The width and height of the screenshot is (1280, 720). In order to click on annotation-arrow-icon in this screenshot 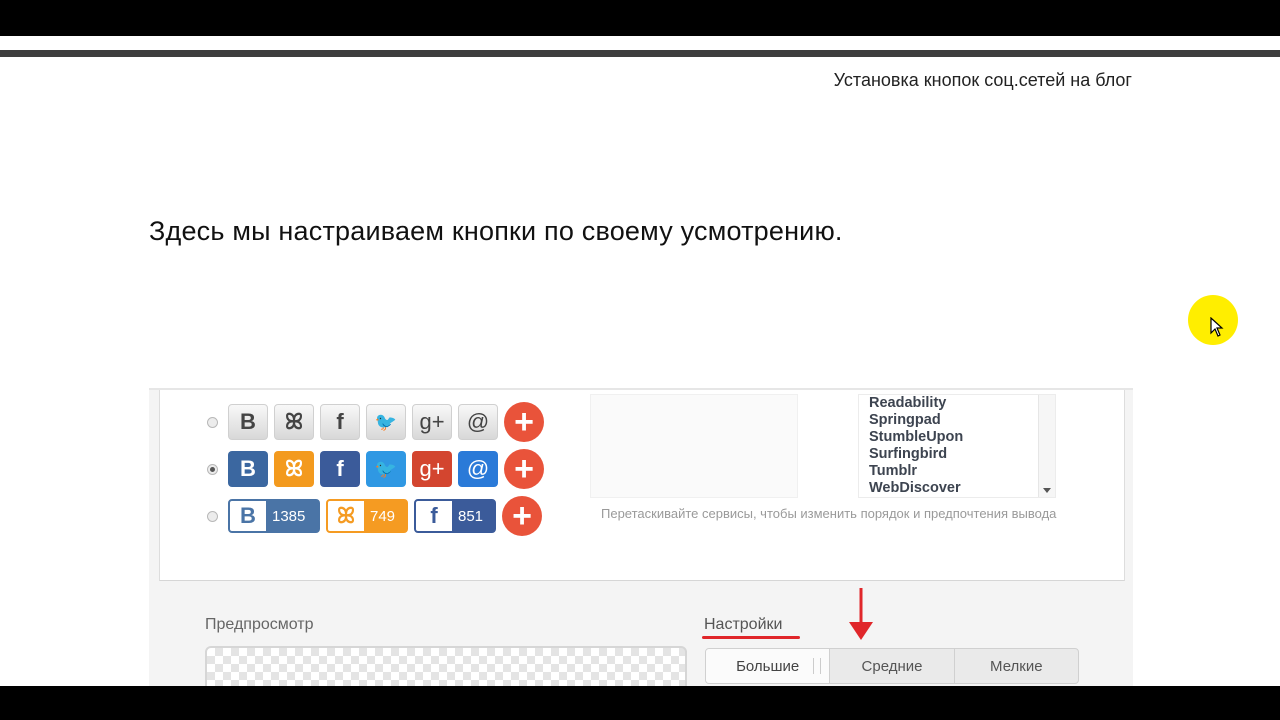, I will do `click(861, 614)`.